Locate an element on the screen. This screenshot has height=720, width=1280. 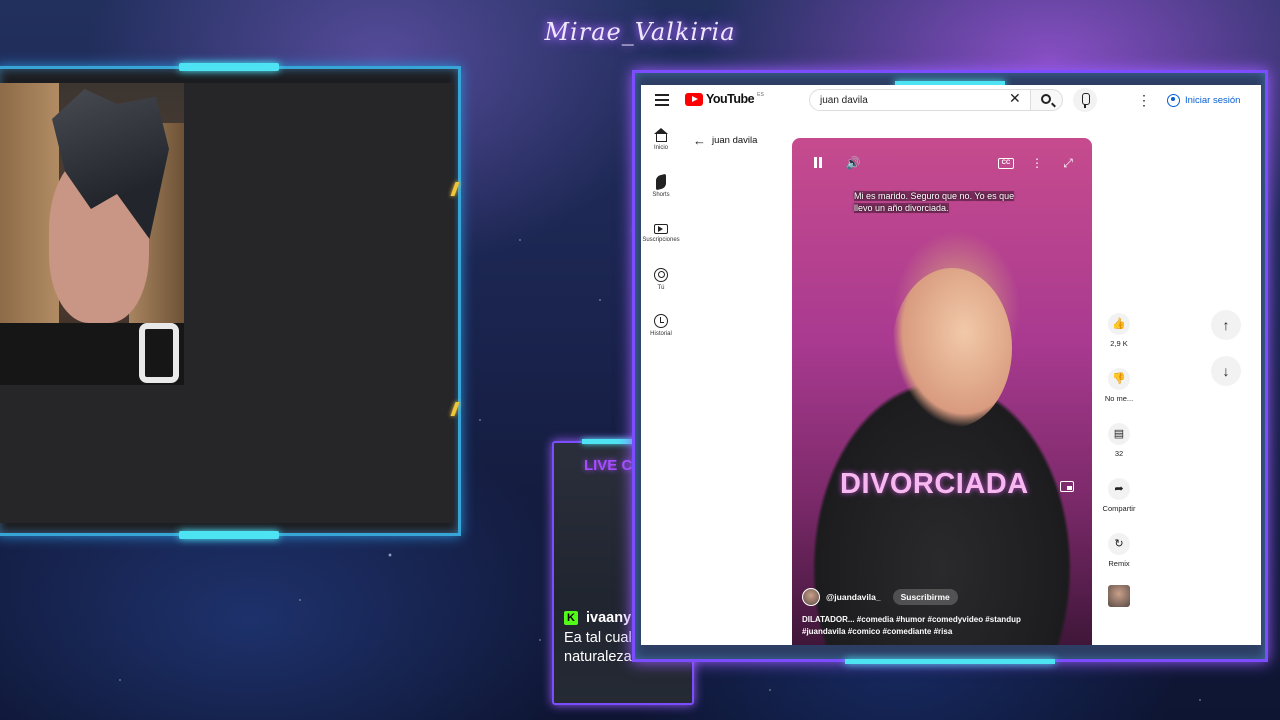
clear-search-icon: ✕ is located at coordinates (1015, 98).